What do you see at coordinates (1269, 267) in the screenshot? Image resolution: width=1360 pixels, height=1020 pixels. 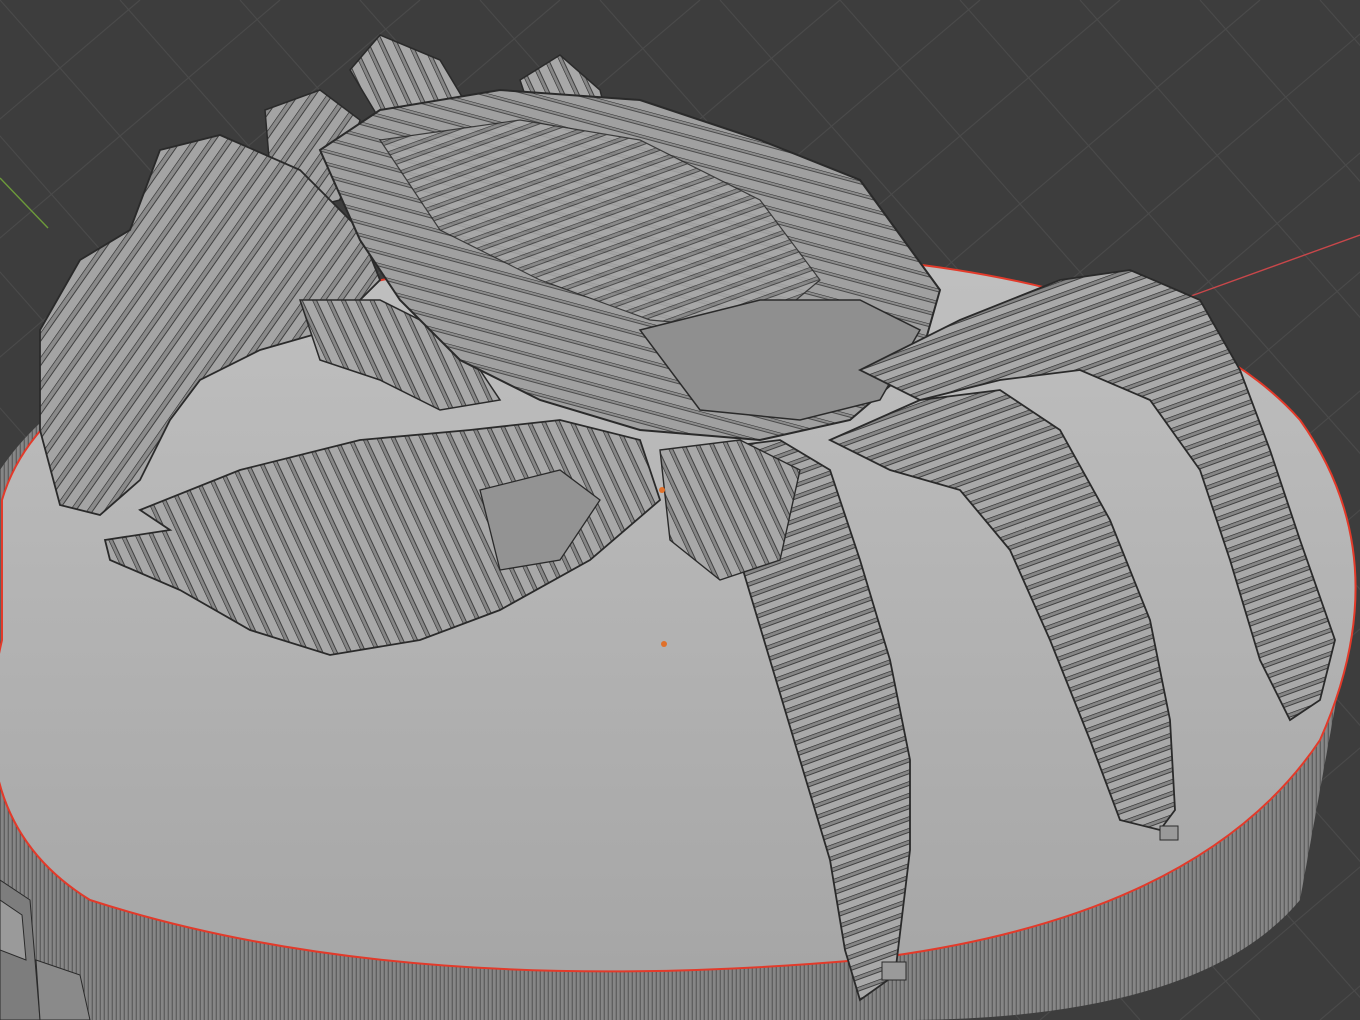 I see `x-axis-line` at bounding box center [1269, 267].